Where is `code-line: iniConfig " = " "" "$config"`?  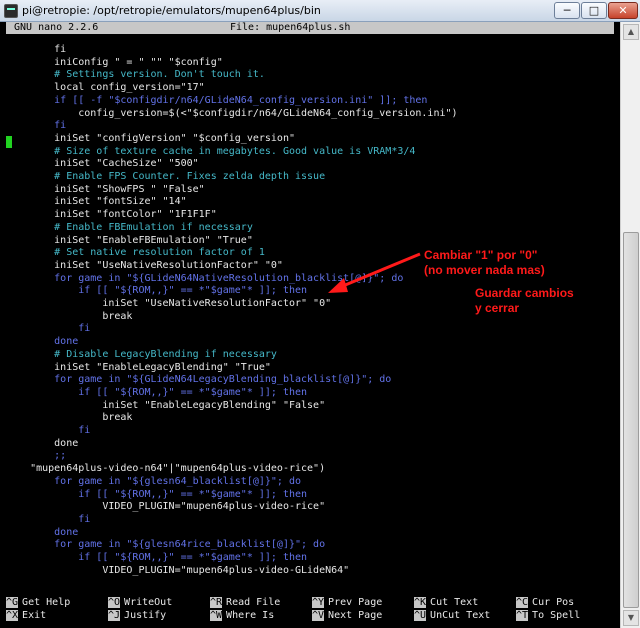 code-line: iniConfig " = " "" "$config" is located at coordinates (114, 62).